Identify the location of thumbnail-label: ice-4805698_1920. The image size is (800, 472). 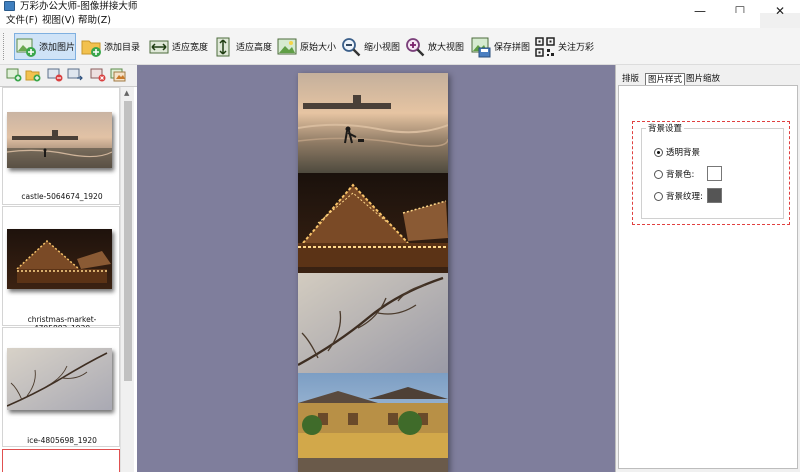
(62, 440).